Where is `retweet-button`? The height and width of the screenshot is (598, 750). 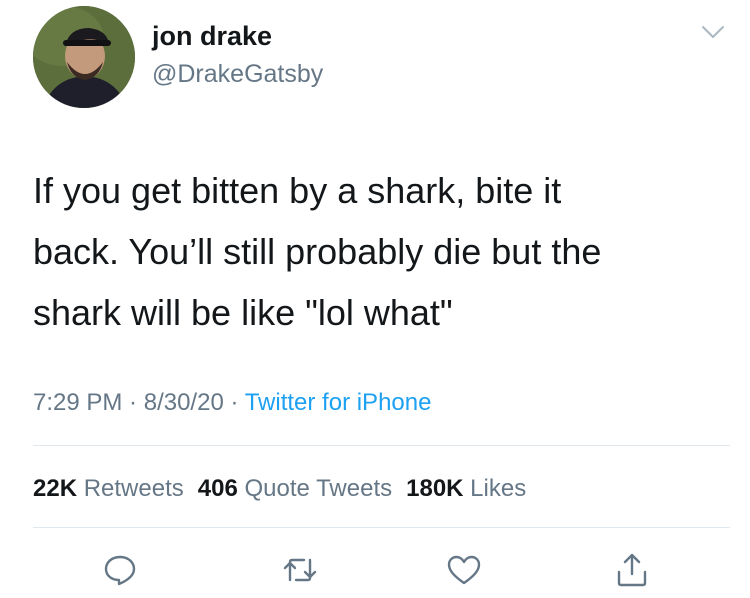
retweet-button is located at coordinates (300, 570).